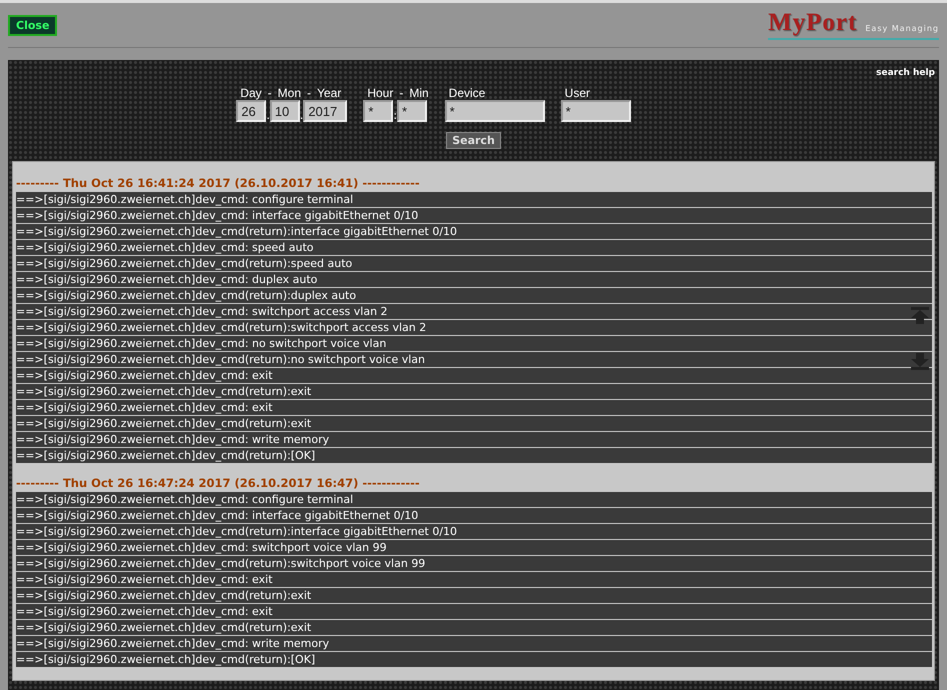 Image resolution: width=947 pixels, height=690 pixels. What do you see at coordinates (251, 111) in the screenshot?
I see `input-field: 26` at bounding box center [251, 111].